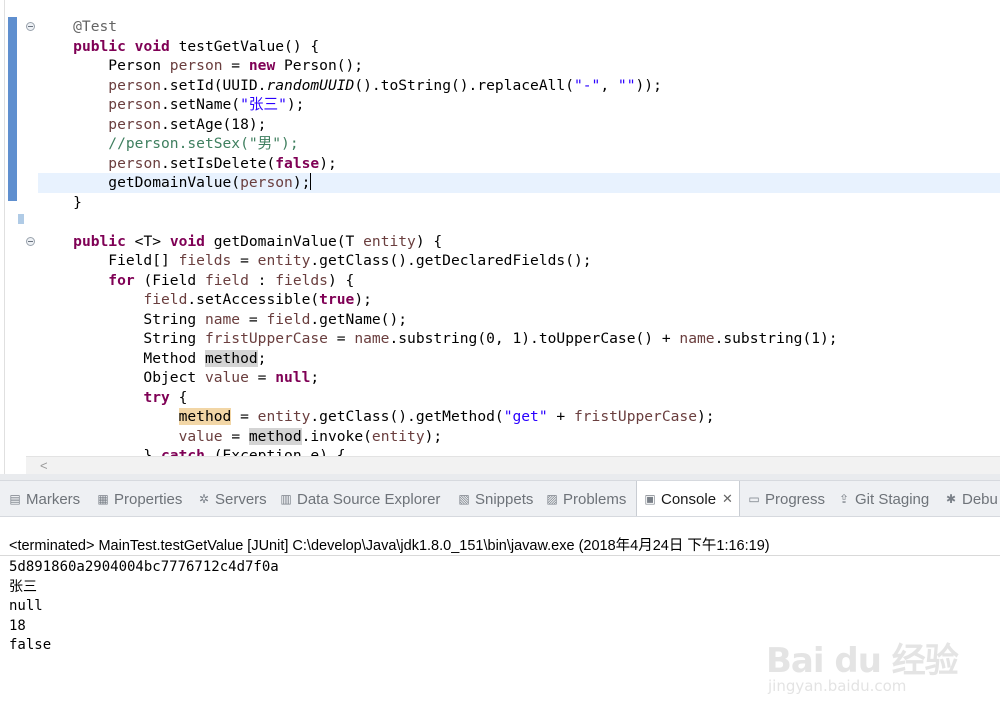 This screenshot has width=1000, height=722. Describe the element at coordinates (369, 499) in the screenshot. I see `tab-label: Data Source Explorer` at that location.